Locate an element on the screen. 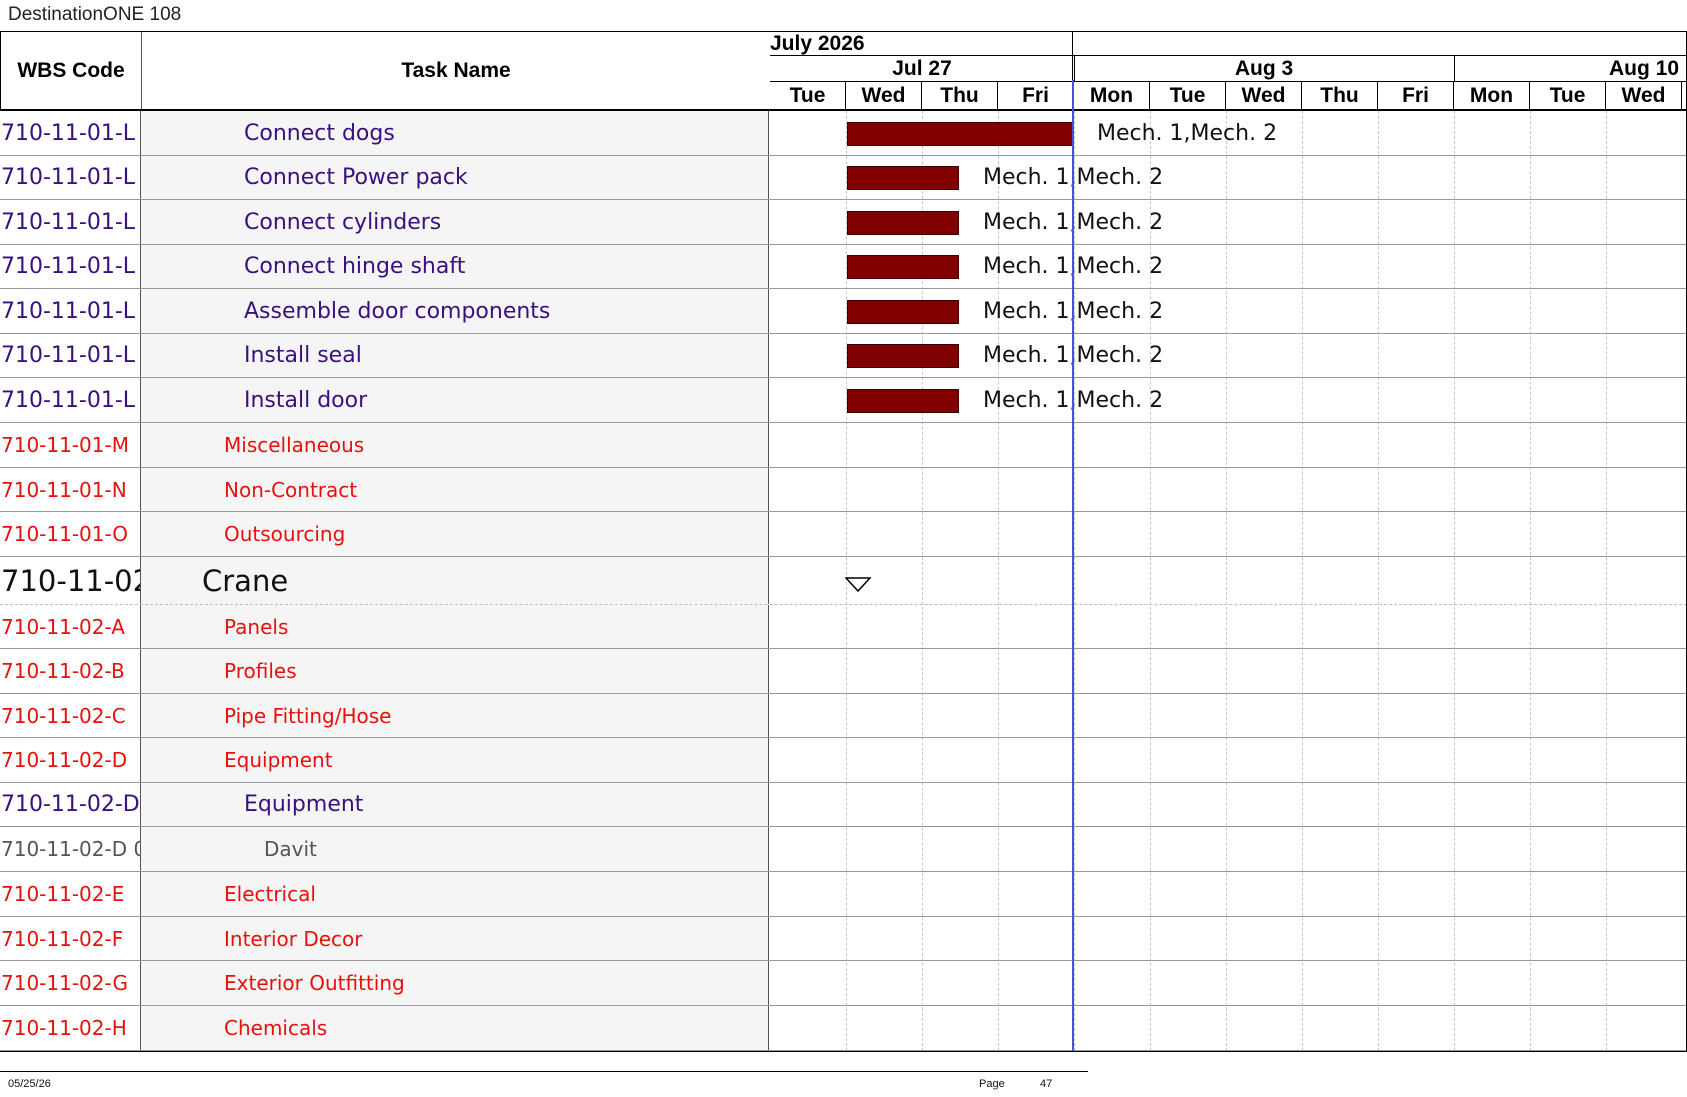  wbs-code-cell: 710-11-02-E is located at coordinates (70, 894).